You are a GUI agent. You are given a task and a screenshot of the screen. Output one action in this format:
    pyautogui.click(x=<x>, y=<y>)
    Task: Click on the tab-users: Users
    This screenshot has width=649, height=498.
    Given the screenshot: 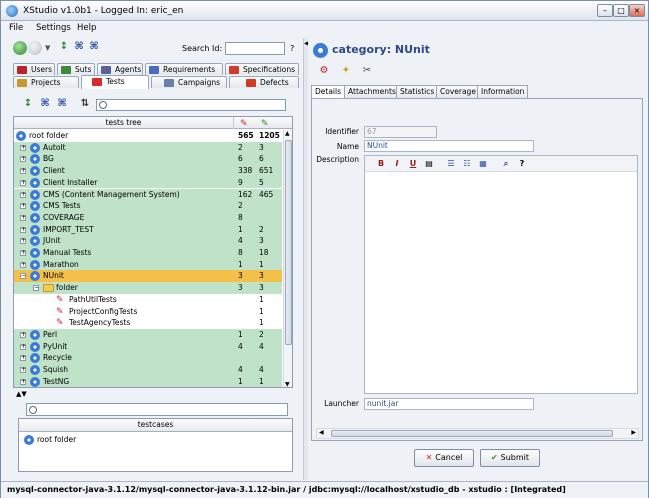 What is the action you would take?
    pyautogui.click(x=34, y=69)
    